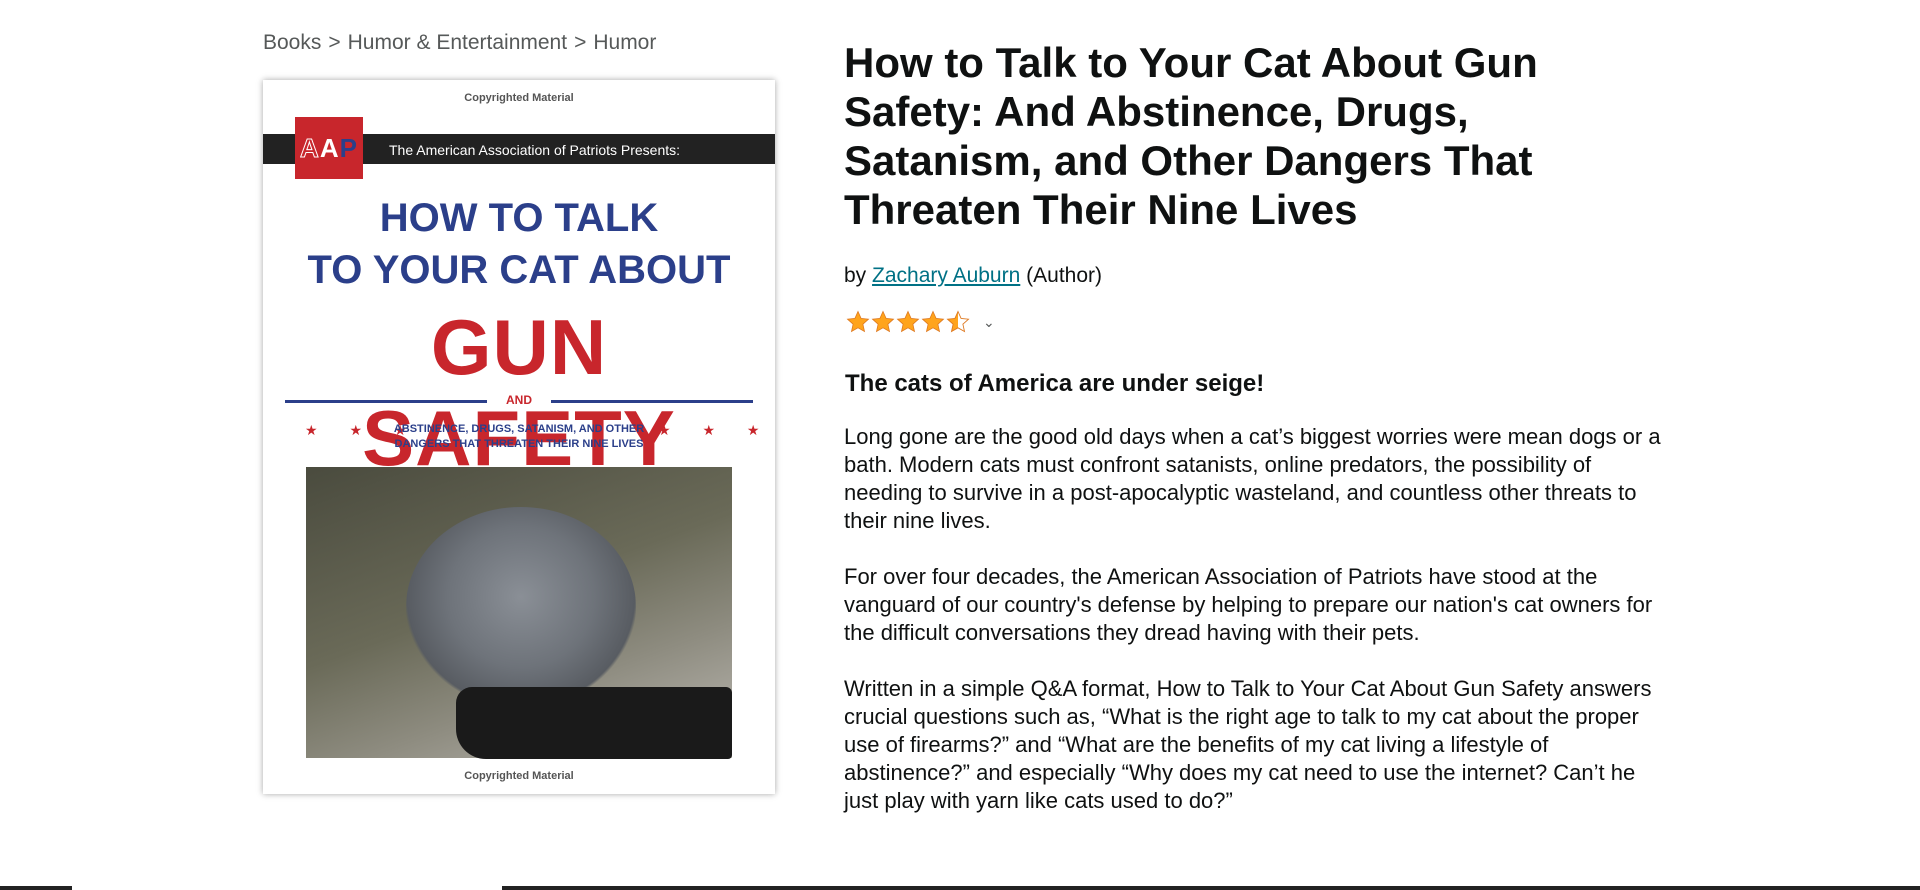  I want to click on kitten-photo, so click(519, 613).